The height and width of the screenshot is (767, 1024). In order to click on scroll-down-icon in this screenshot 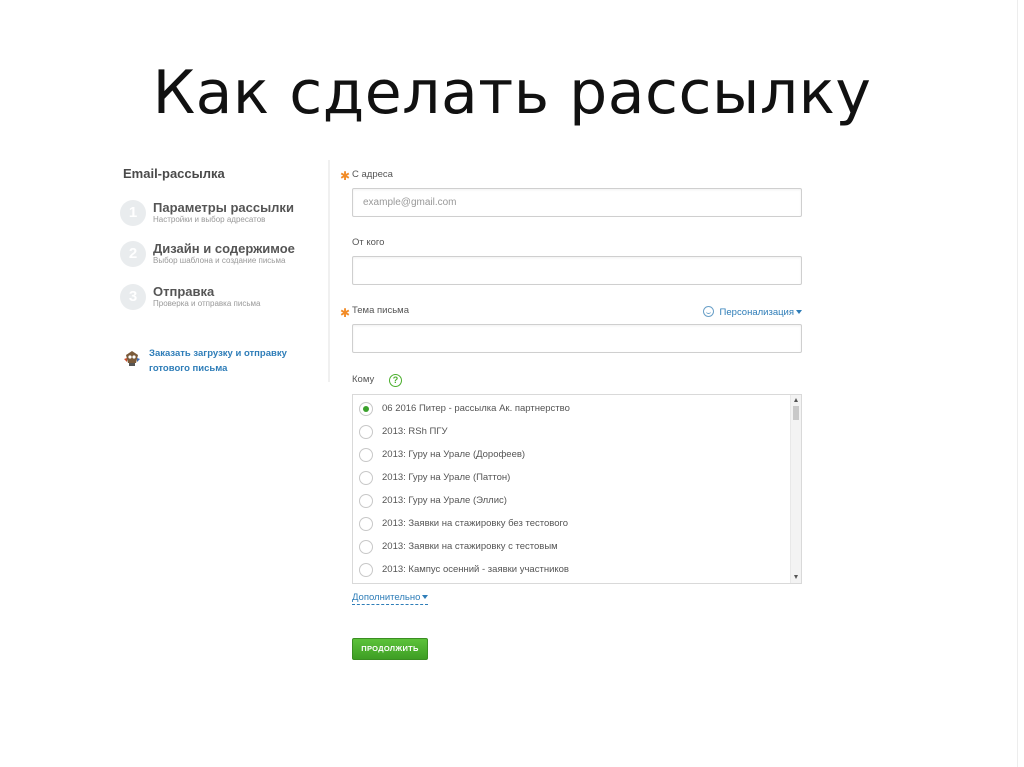, I will do `click(796, 577)`.